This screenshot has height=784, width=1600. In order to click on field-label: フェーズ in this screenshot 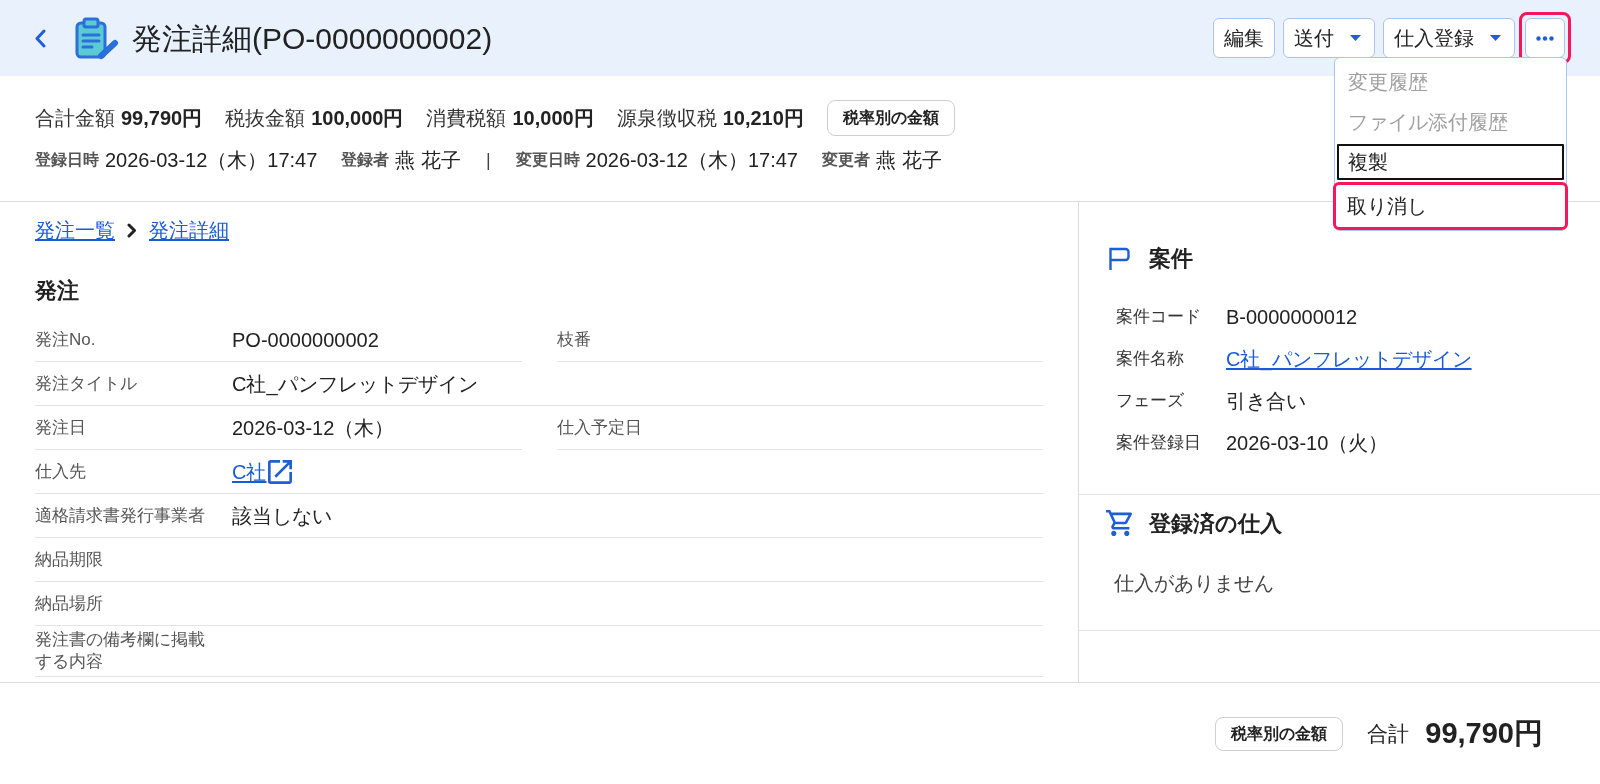, I will do `click(1150, 401)`.